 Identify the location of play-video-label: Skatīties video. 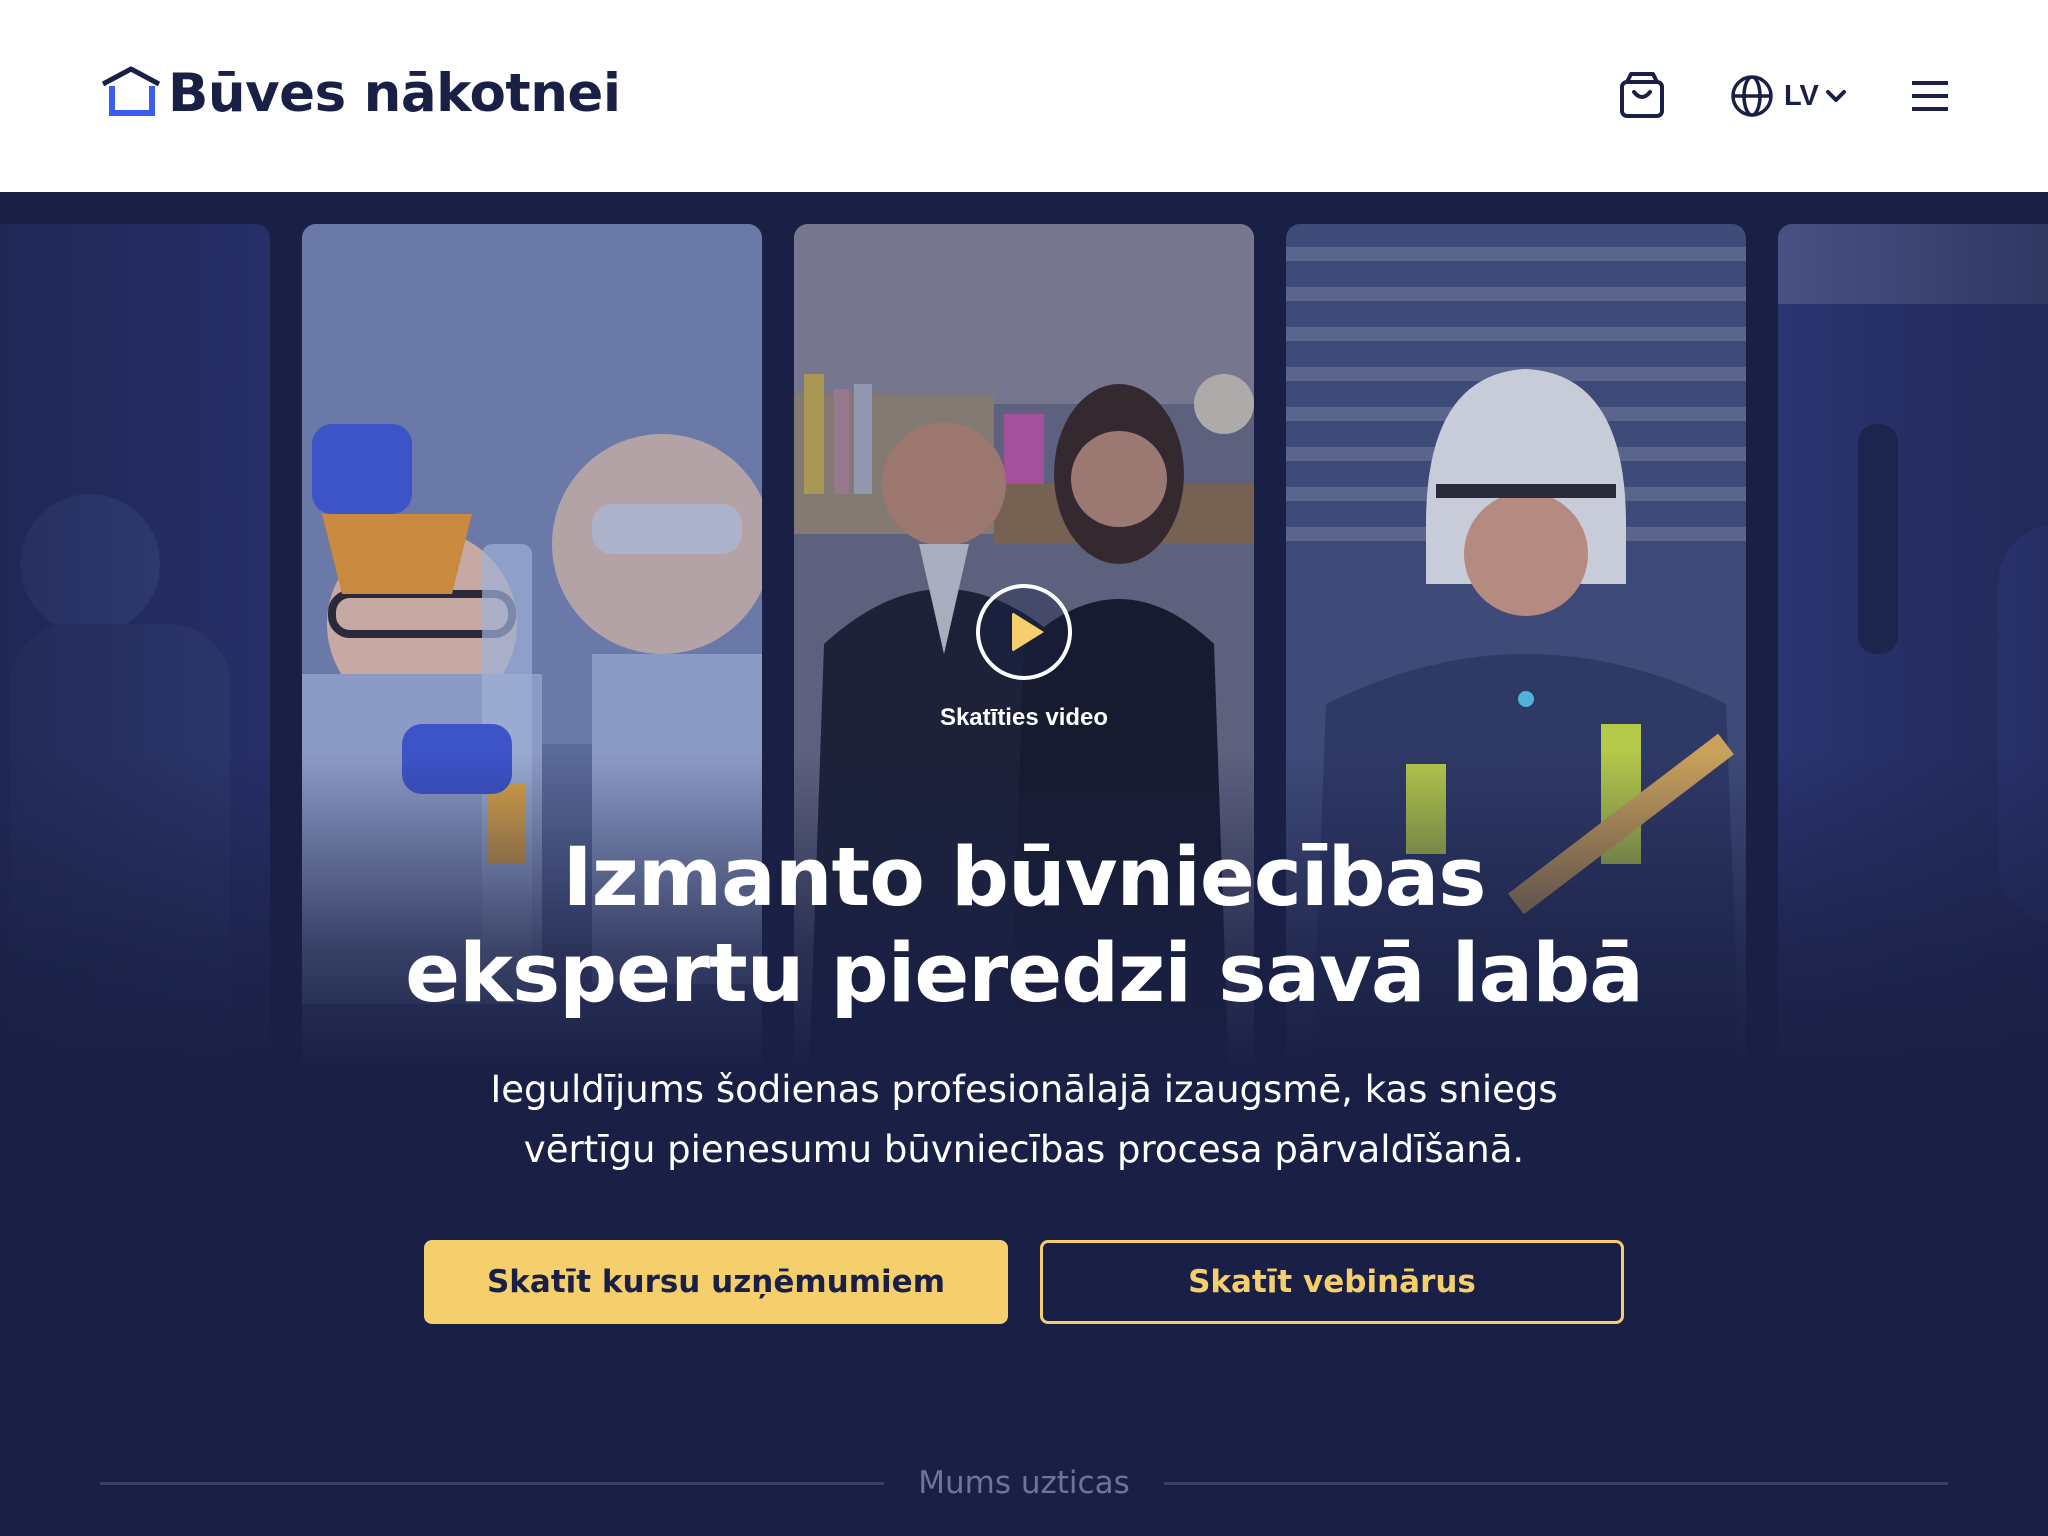
(1024, 718).